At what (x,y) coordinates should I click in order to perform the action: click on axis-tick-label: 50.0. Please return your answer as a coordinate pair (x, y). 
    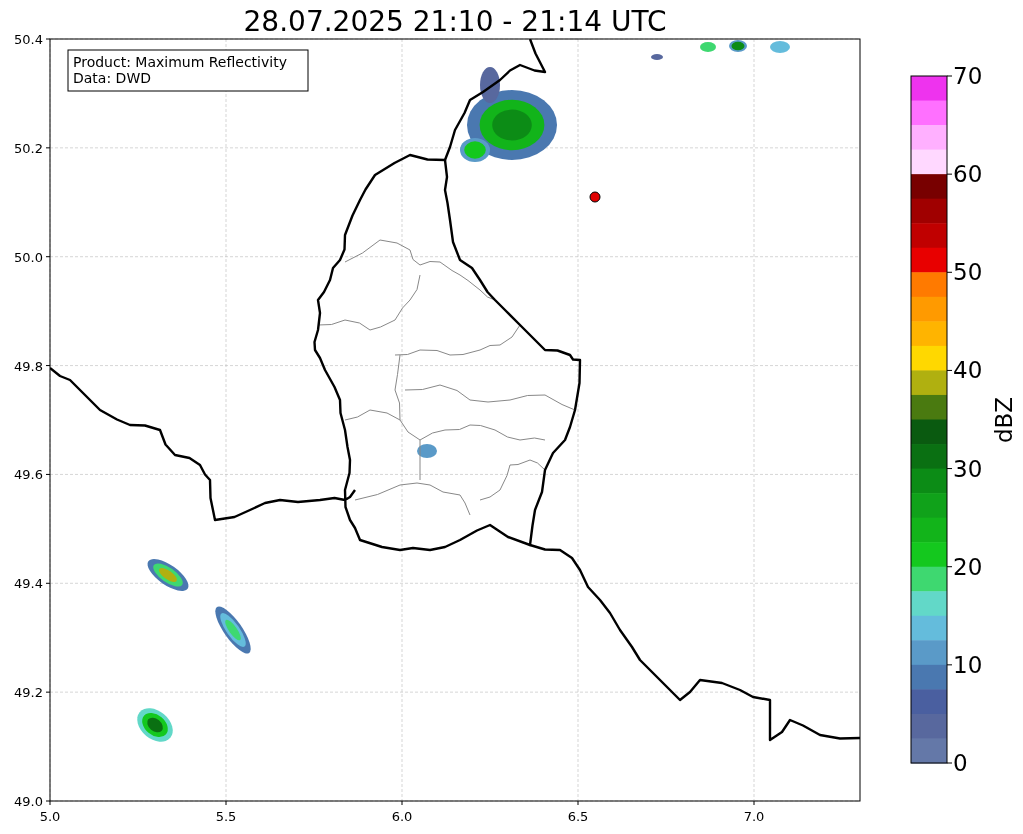
    Looking at the image, I should click on (28, 257).